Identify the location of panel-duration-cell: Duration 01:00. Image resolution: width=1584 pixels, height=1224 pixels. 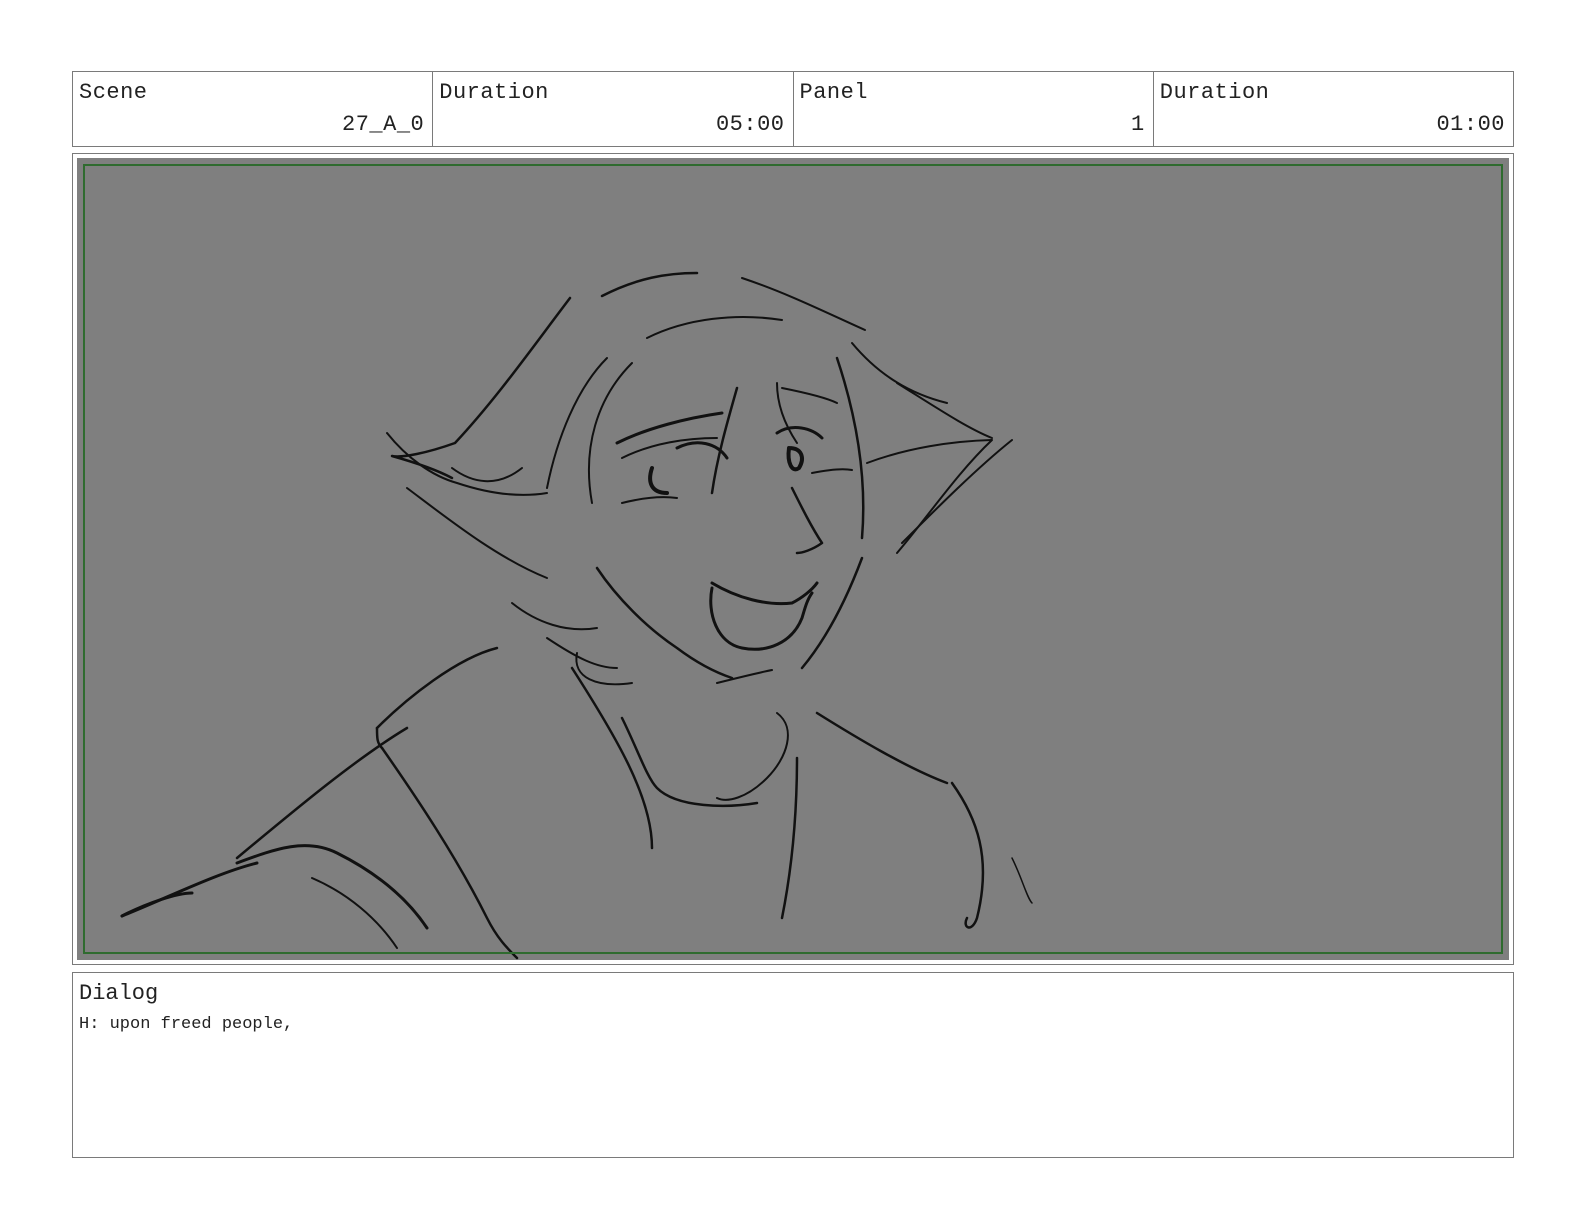
(1333, 109).